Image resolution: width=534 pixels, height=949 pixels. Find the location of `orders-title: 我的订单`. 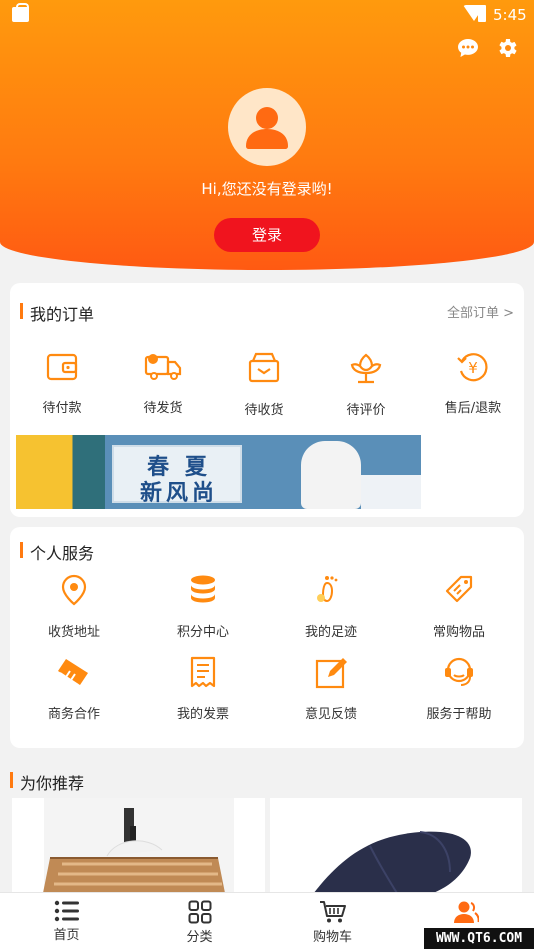

orders-title: 我的订单 is located at coordinates (57, 313).